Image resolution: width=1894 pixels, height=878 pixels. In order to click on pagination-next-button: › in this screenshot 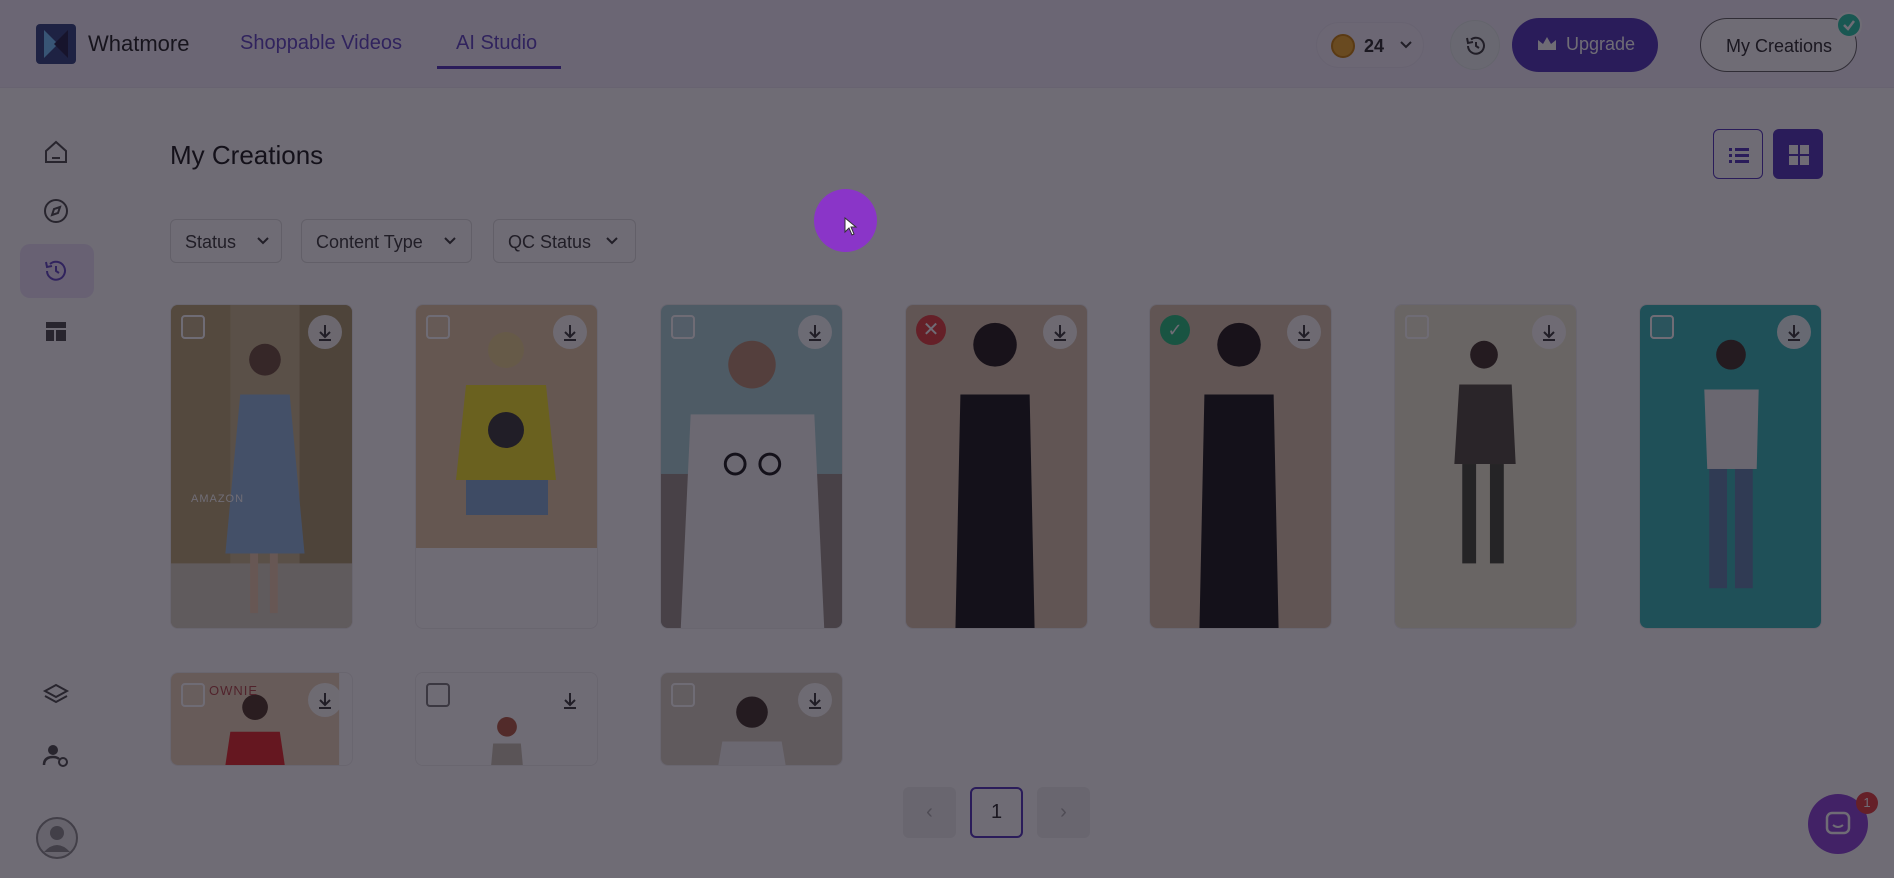, I will do `click(1063, 812)`.